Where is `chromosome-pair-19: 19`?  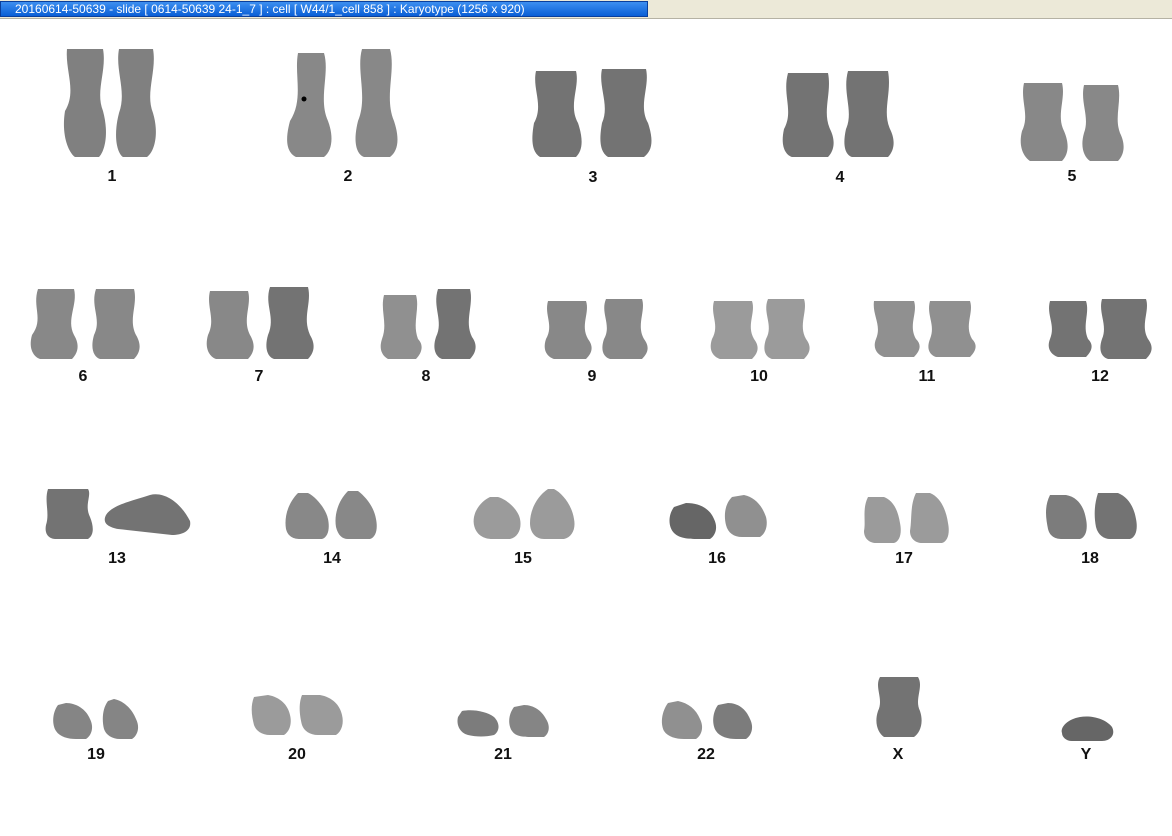
chromosome-pair-19: 19 is located at coordinates (96, 732).